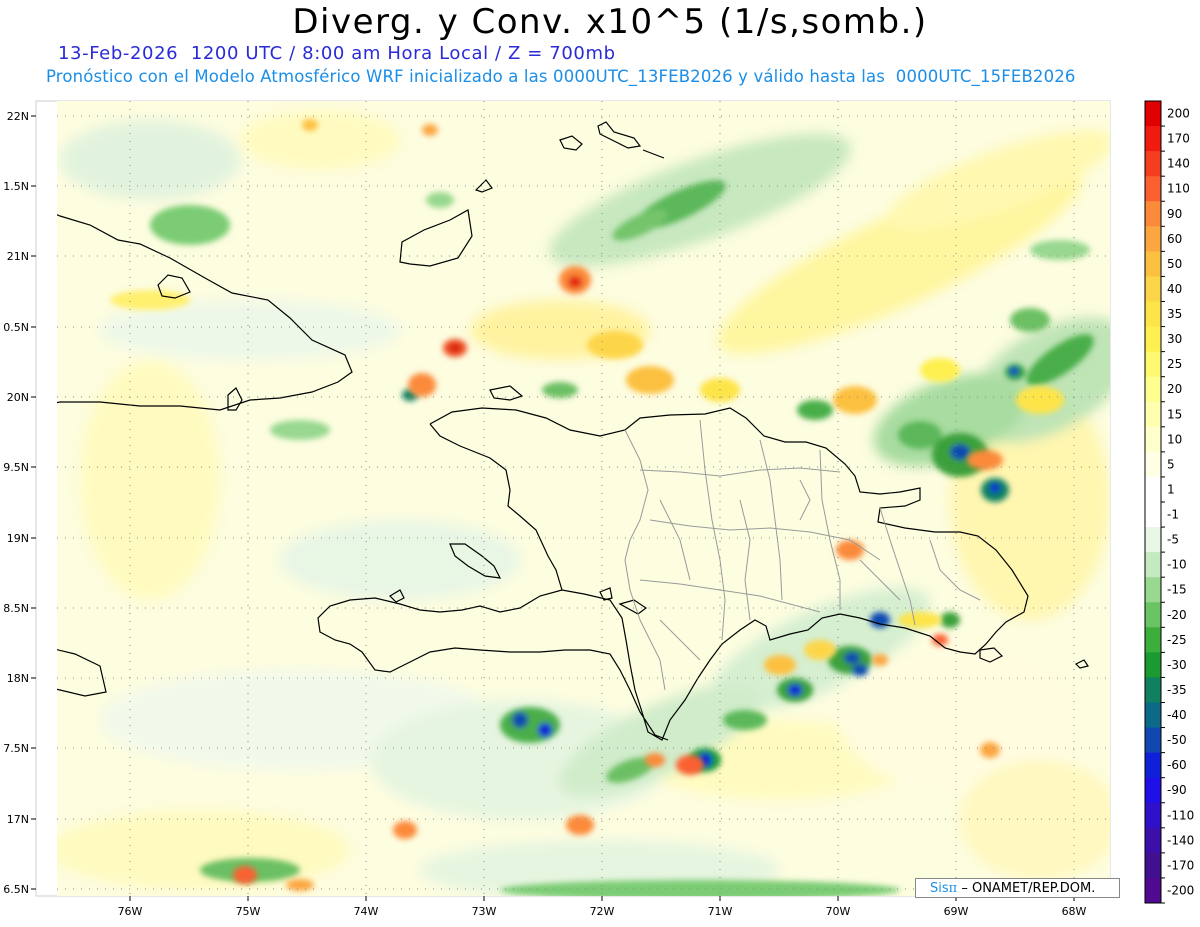 The width and height of the screenshot is (1200, 927). I want to click on sispi-pi: π, so click(953, 888).